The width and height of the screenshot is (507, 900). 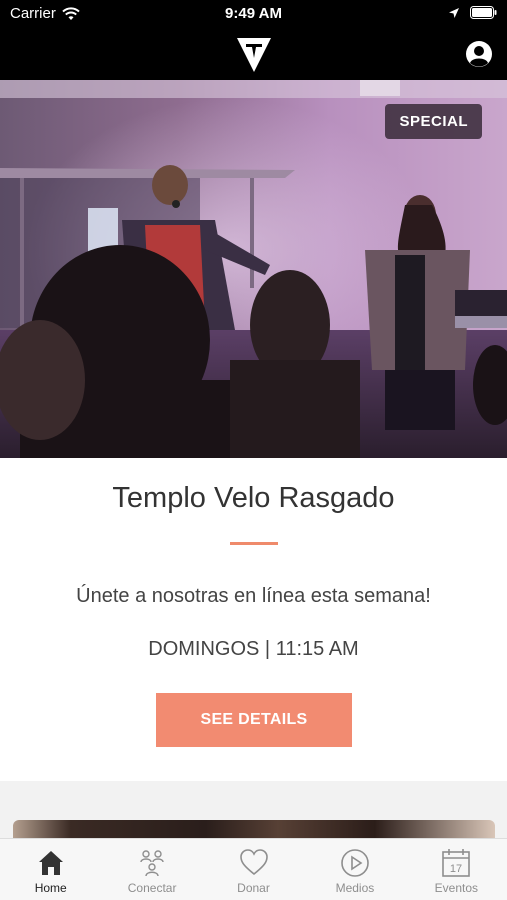 What do you see at coordinates (253, 888) in the screenshot?
I see `tab-donar-label: Donar` at bounding box center [253, 888].